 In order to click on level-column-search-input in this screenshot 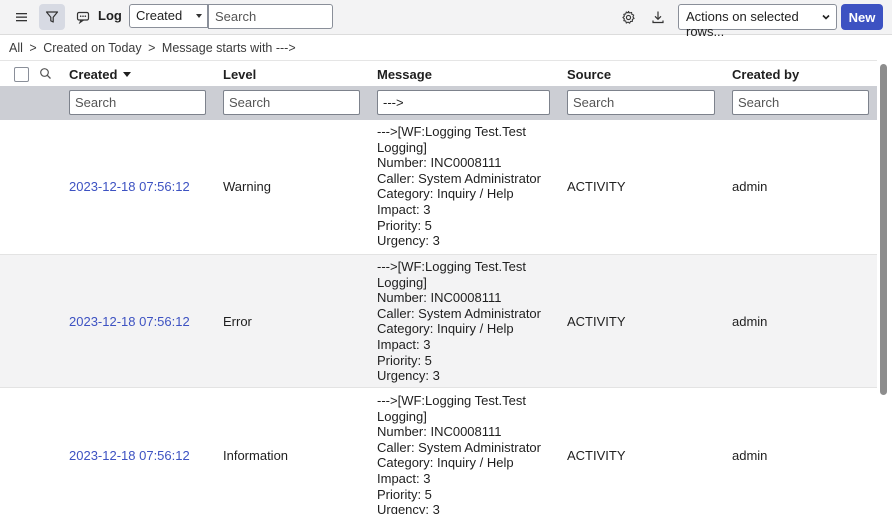, I will do `click(291, 102)`.